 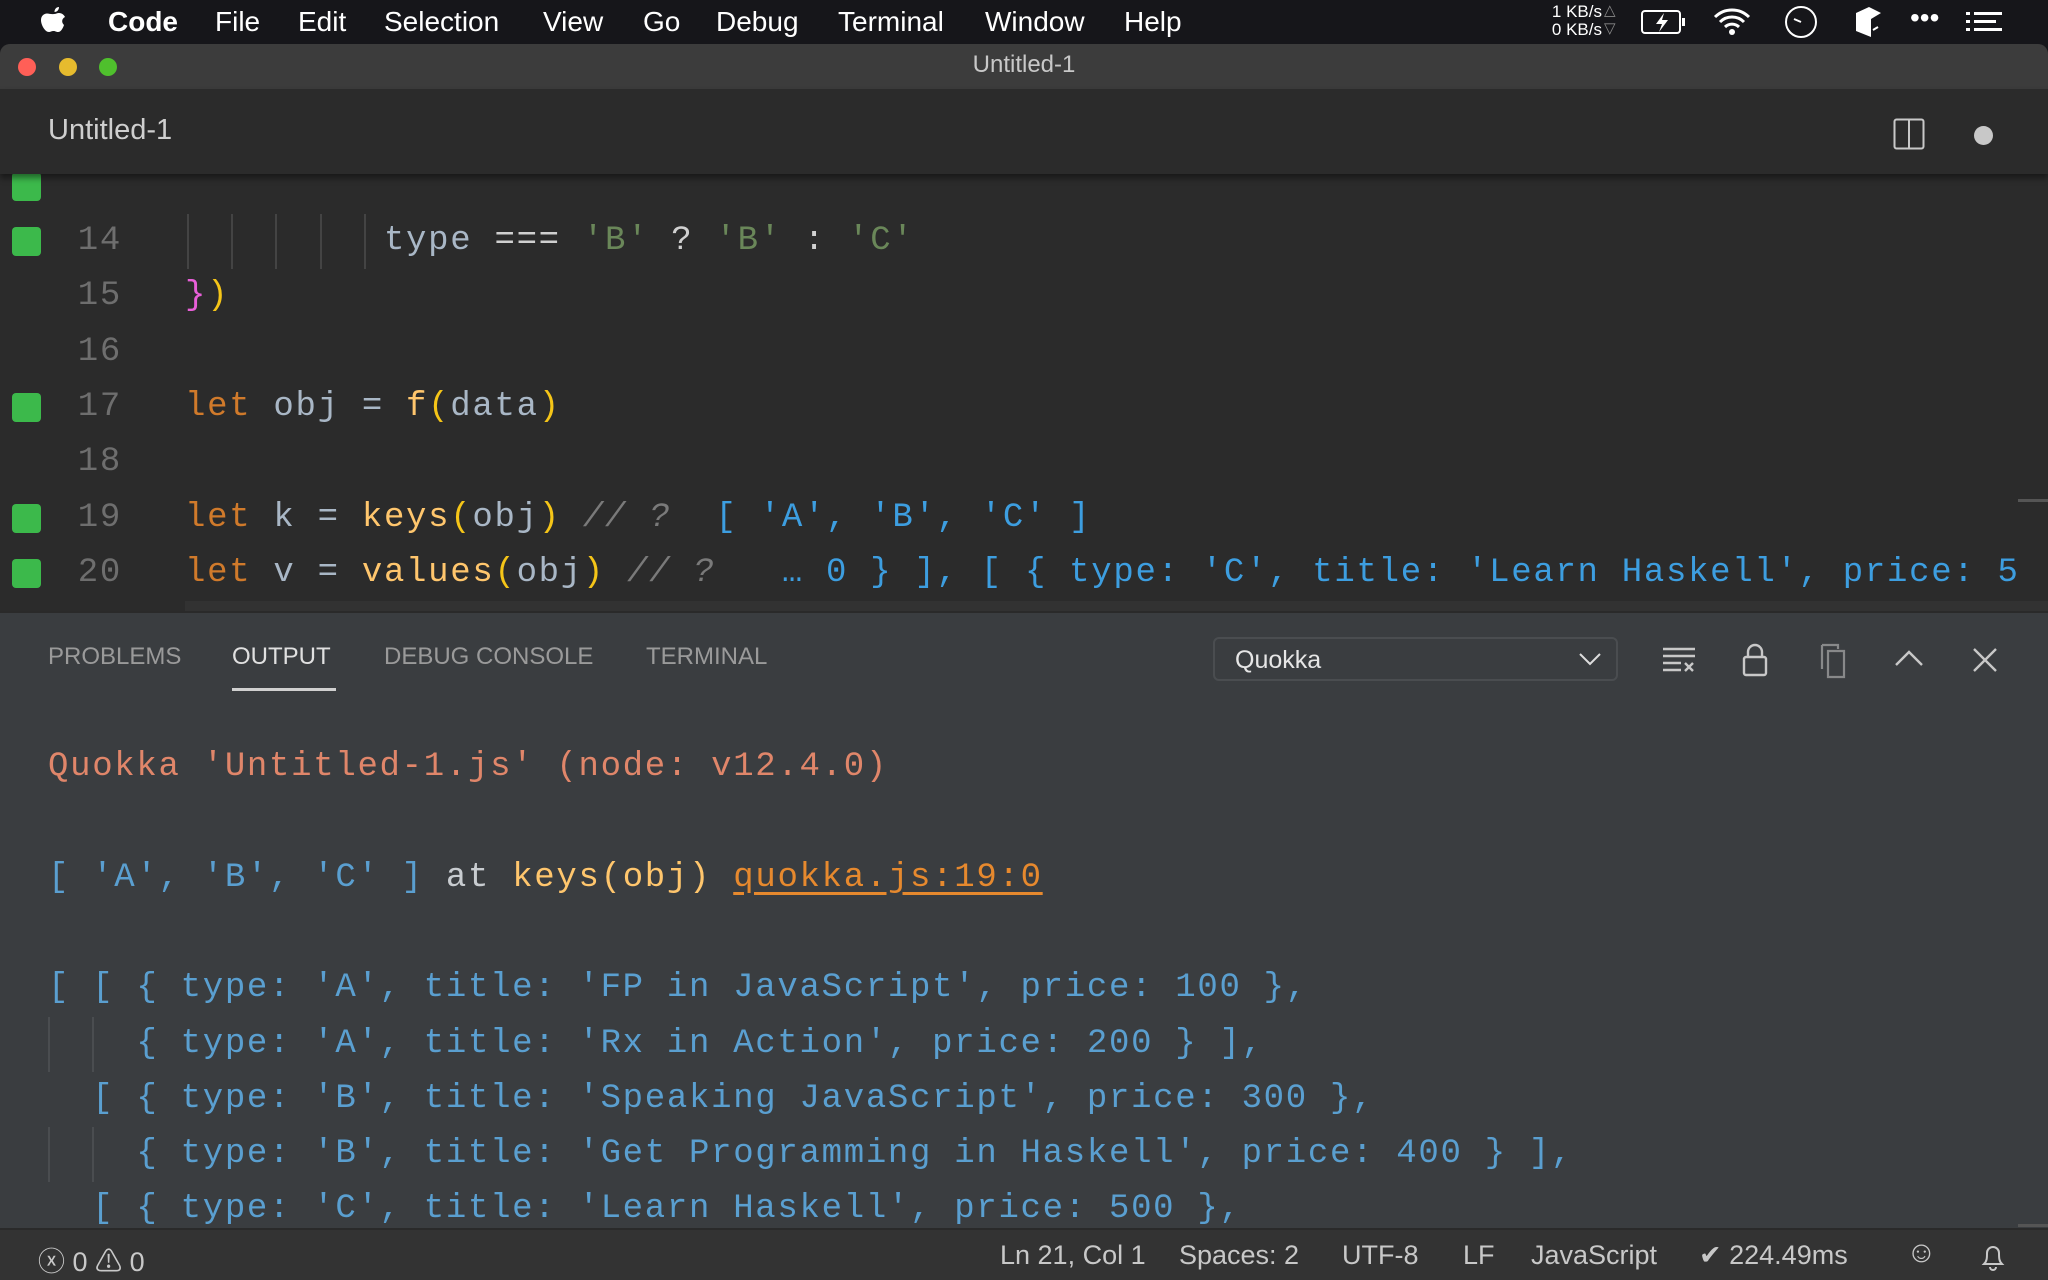 I want to click on code-line: 18, so click(x=1024, y=462).